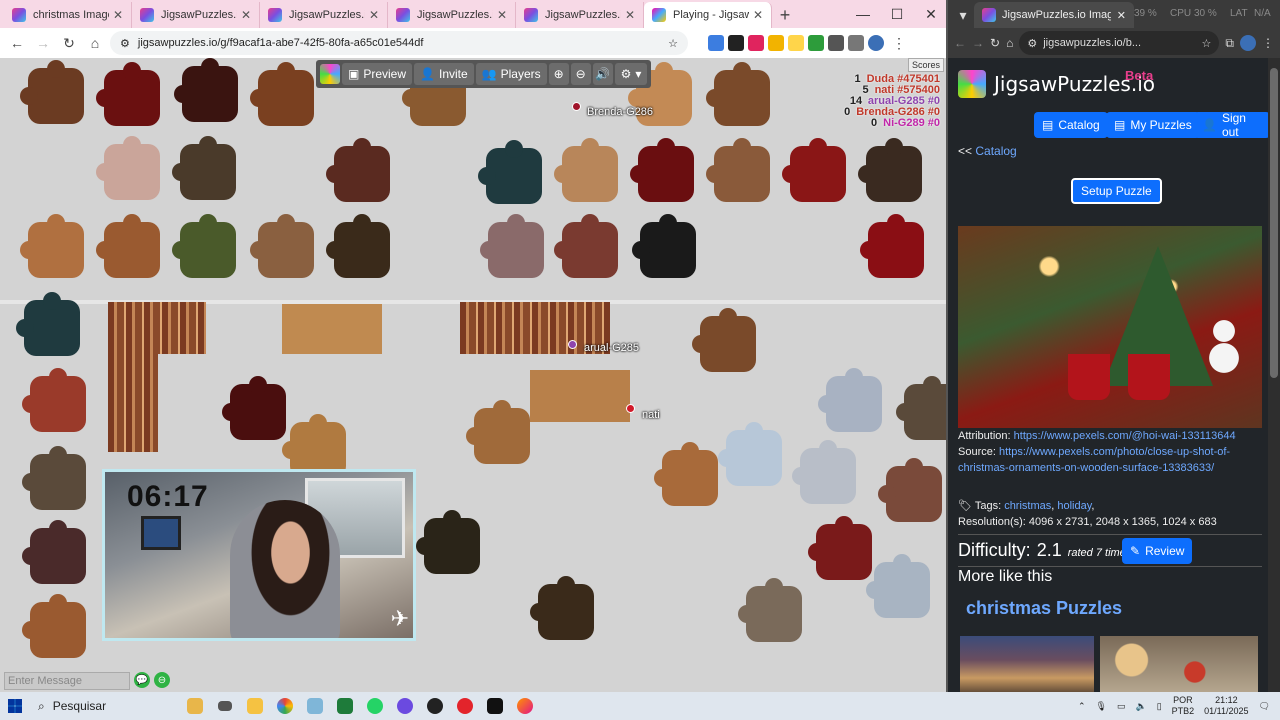 The height and width of the screenshot is (720, 1280). I want to click on notion-icon, so click(495, 706).